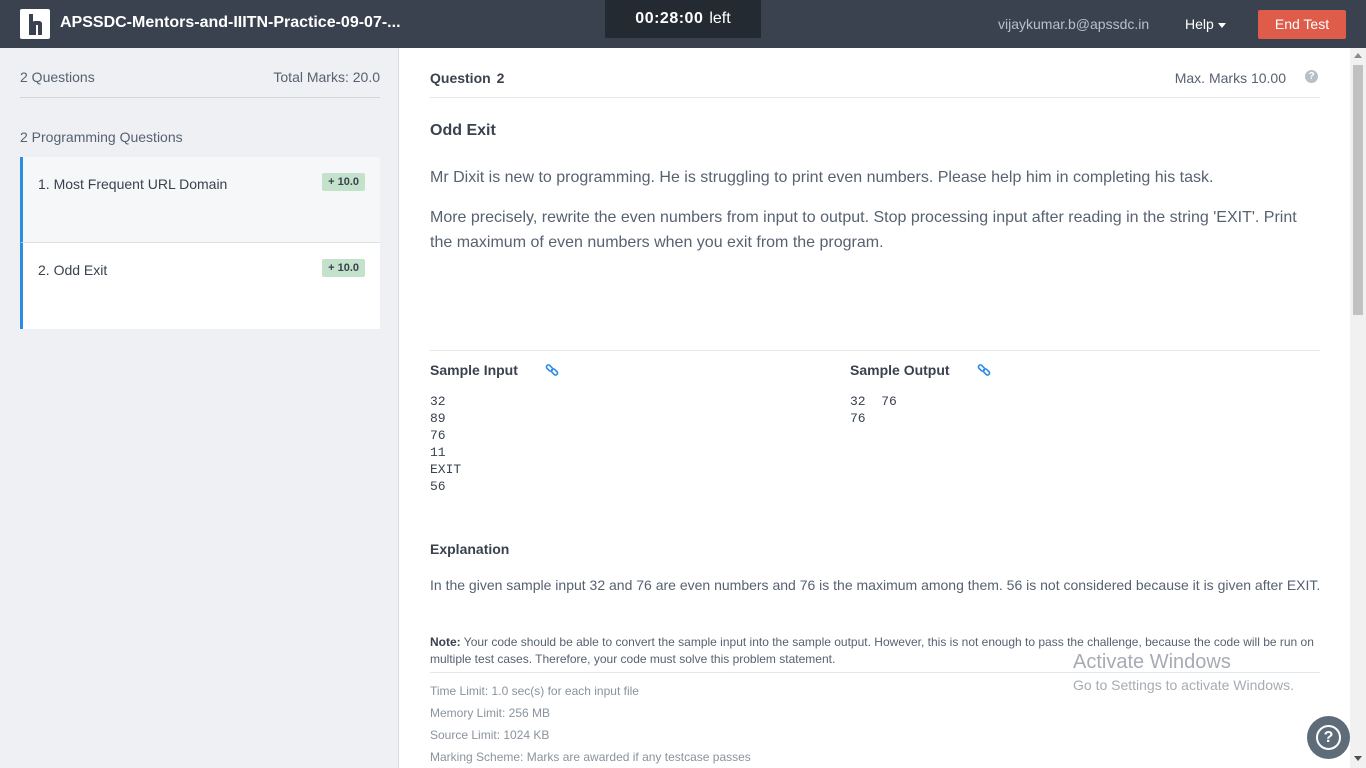  I want to click on help-menu-label: Help, so click(1199, 24).